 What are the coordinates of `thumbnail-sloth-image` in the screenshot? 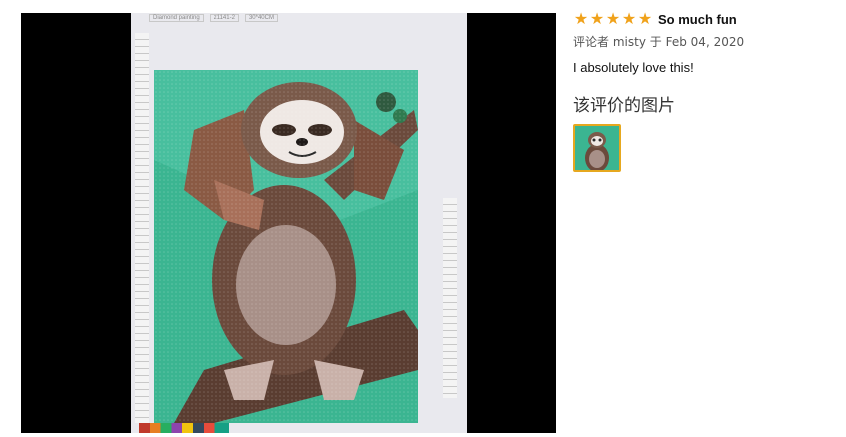 It's located at (597, 148).